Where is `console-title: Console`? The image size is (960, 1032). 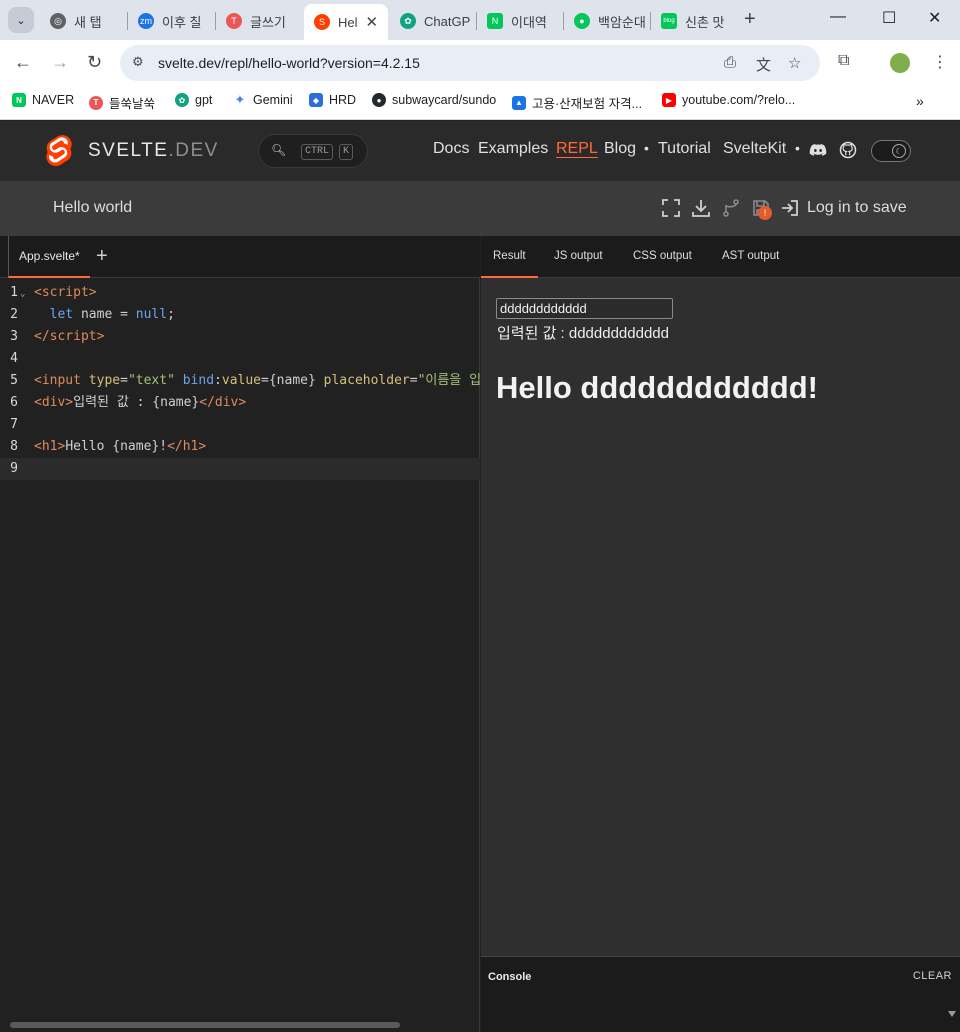
console-title: Console is located at coordinates (509, 977).